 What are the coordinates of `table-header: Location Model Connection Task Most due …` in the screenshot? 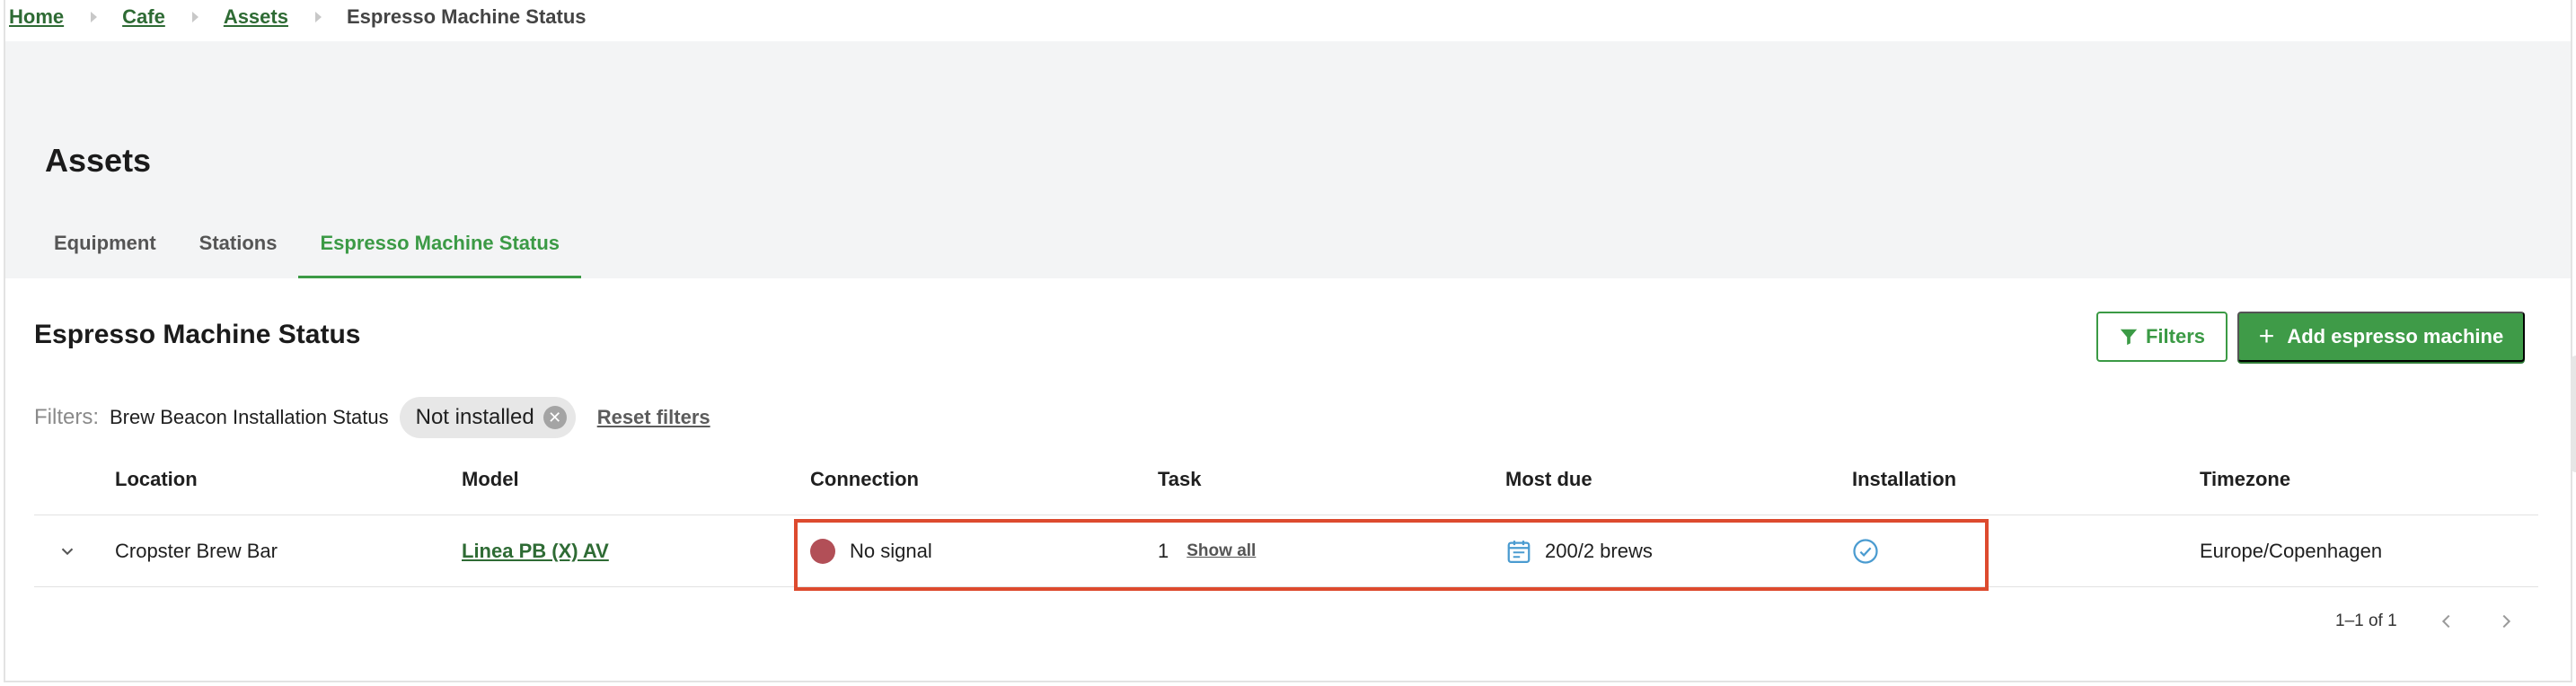 It's located at (1286, 484).